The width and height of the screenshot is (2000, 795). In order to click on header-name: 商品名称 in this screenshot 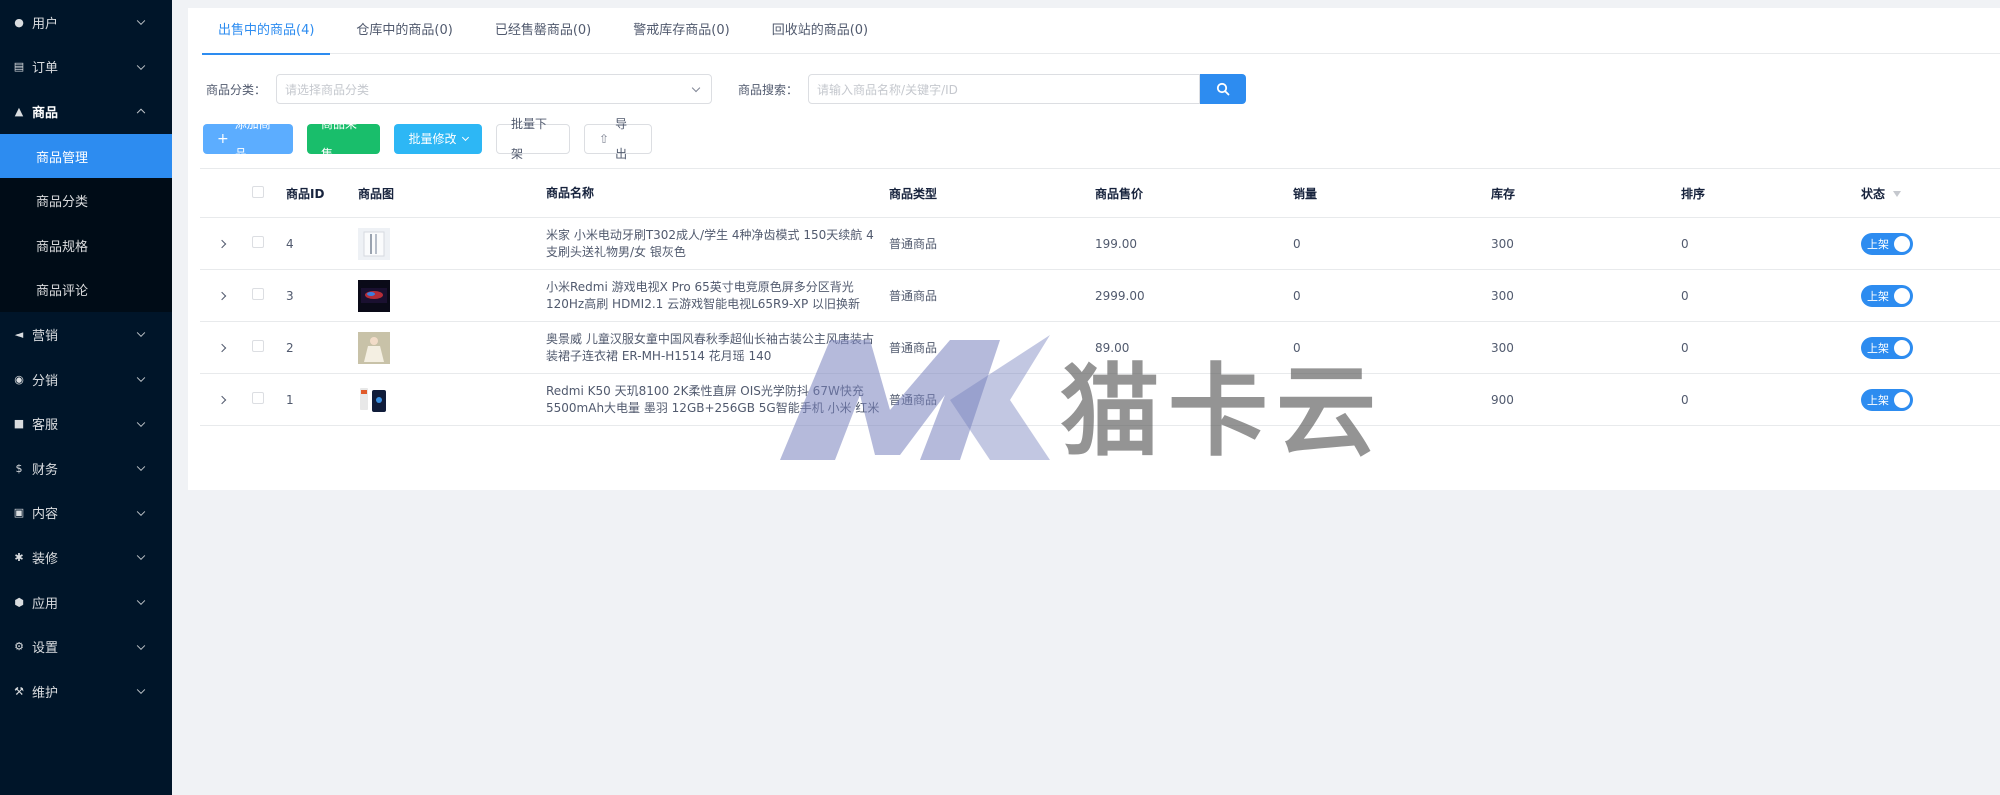, I will do `click(570, 192)`.